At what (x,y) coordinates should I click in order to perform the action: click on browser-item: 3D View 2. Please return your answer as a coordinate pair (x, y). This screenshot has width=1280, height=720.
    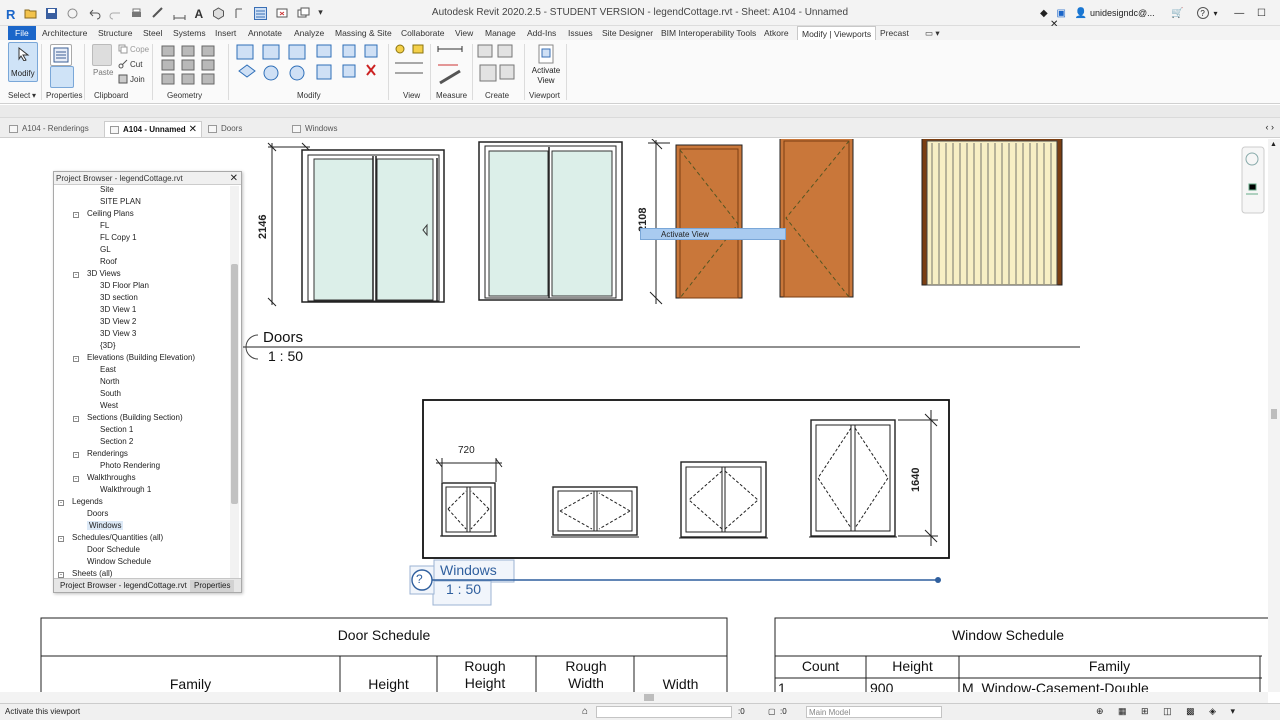
    Looking at the image, I should click on (118, 321).